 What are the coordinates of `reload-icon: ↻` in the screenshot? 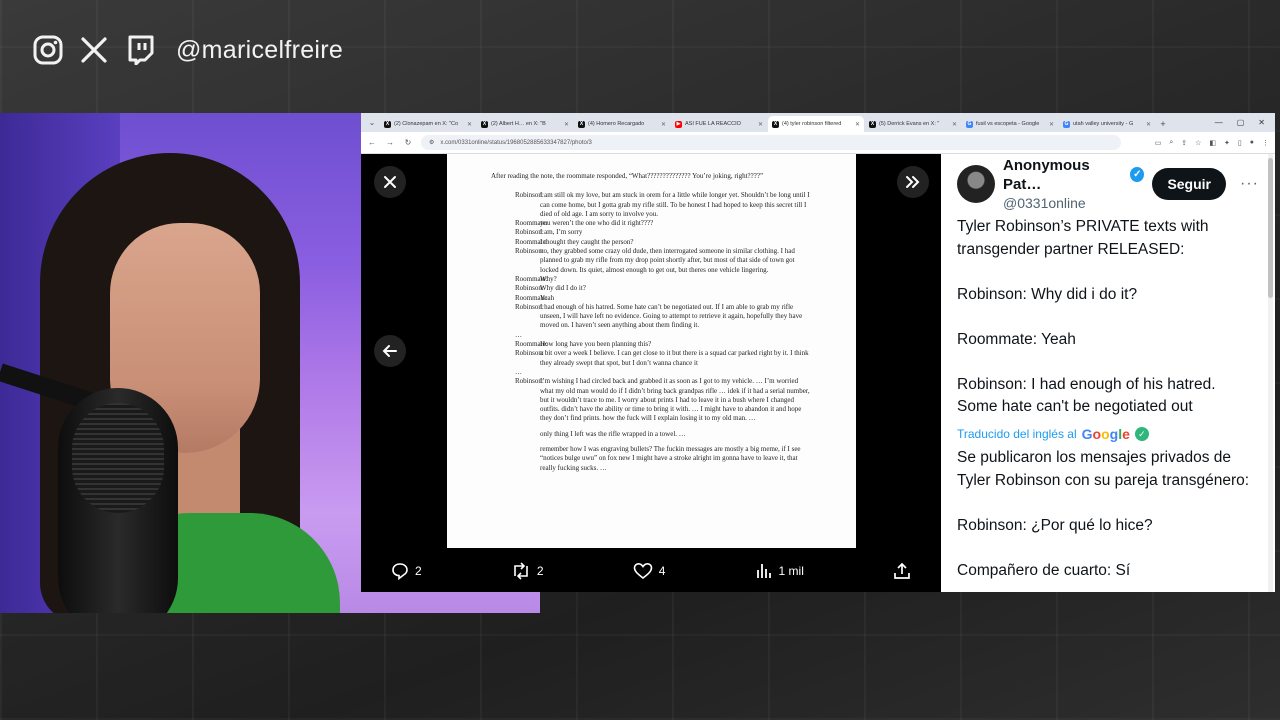 It's located at (408, 142).